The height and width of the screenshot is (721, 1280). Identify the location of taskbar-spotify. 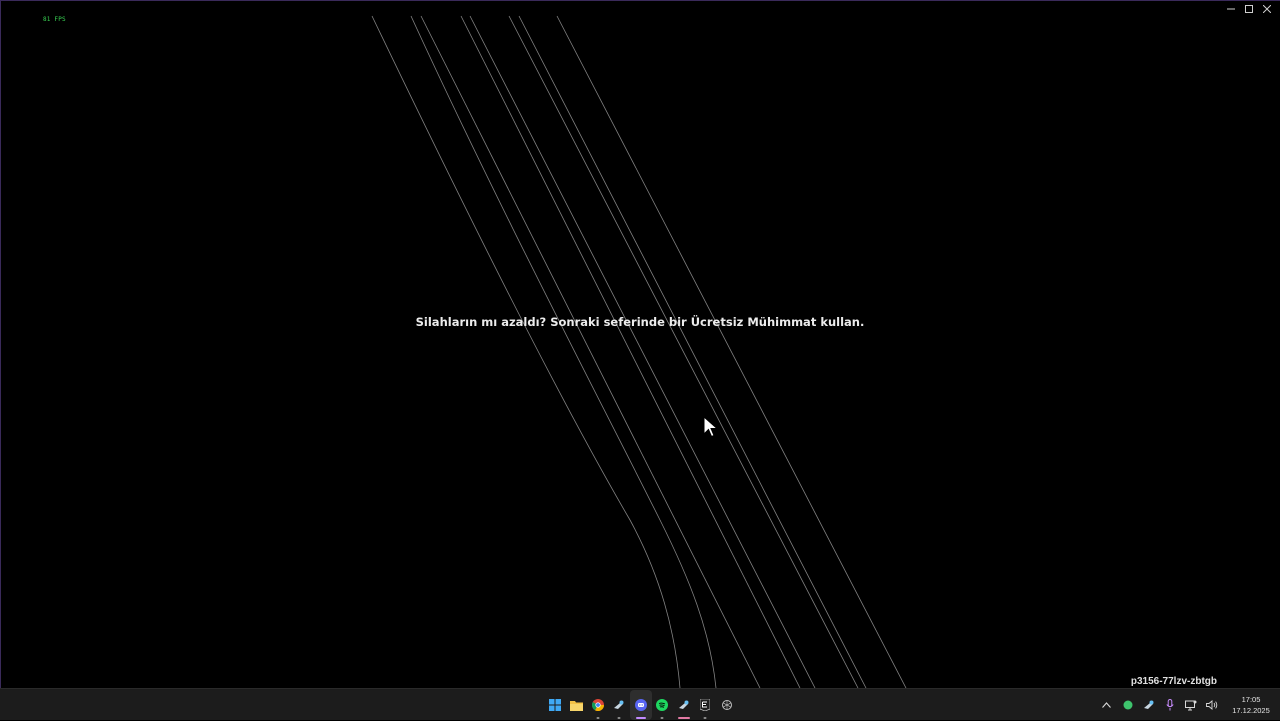
(663, 705).